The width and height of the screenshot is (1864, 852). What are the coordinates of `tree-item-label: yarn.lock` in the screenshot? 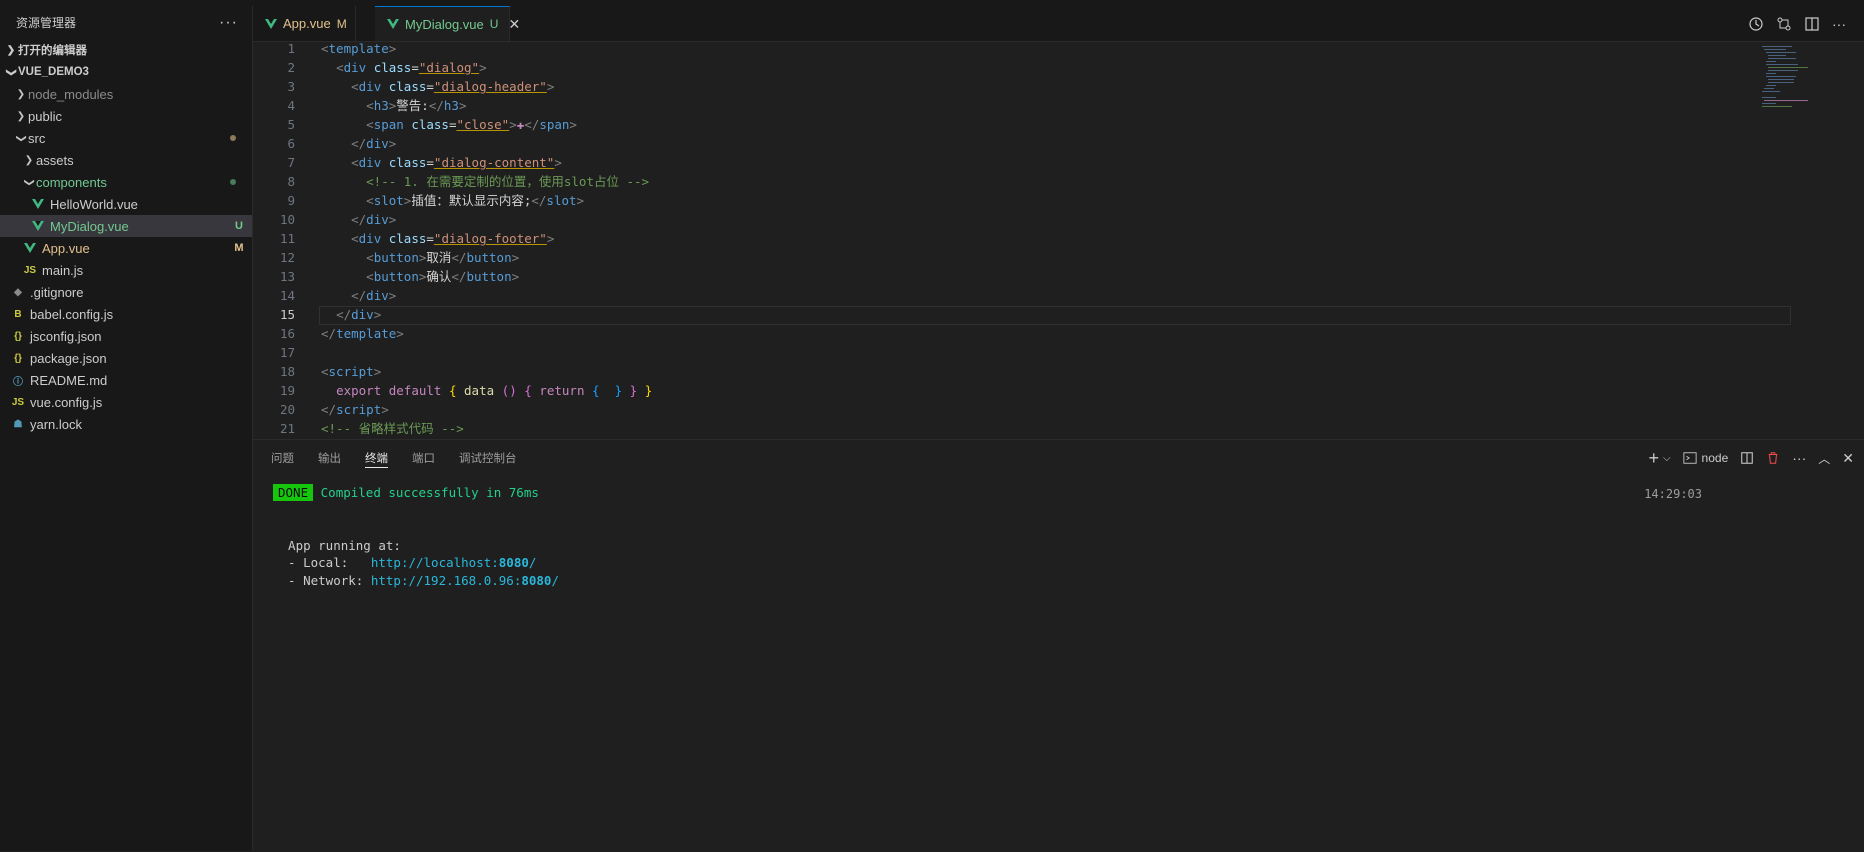 It's located at (56, 424).